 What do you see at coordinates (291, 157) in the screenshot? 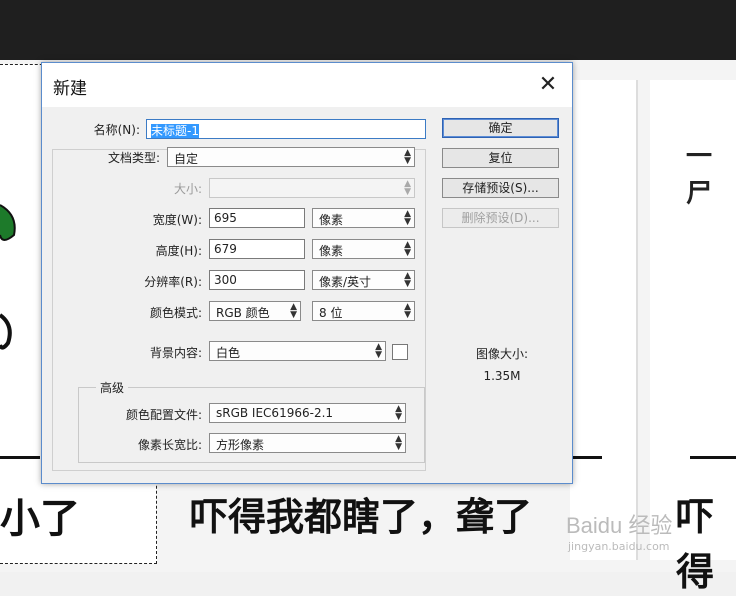
I see `preset-select: 自定 ▲ ▼` at bounding box center [291, 157].